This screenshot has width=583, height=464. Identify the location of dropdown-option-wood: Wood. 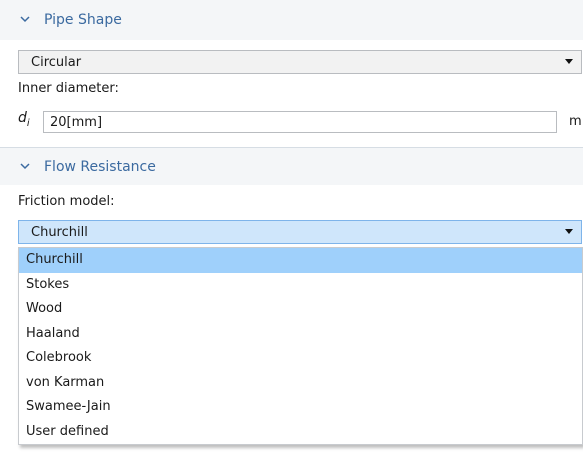
(300, 309).